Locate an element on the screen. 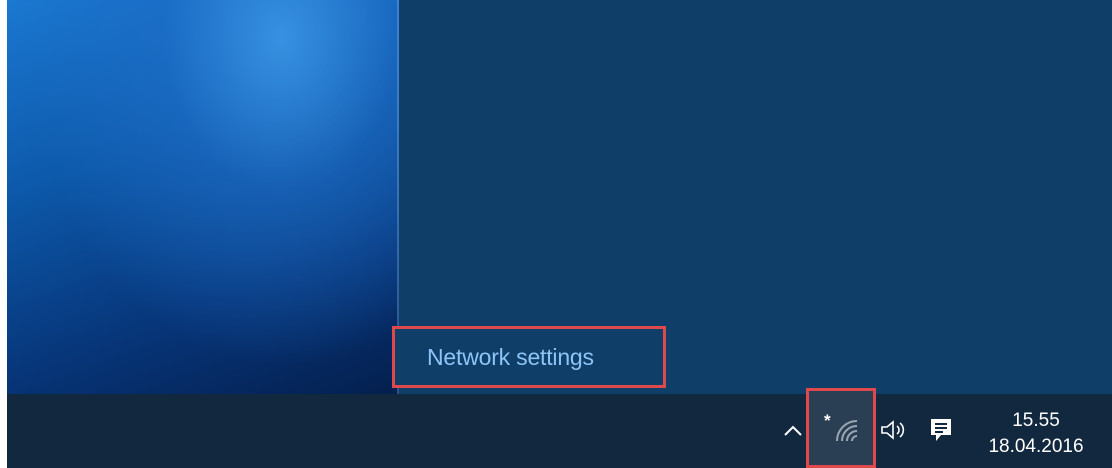  wifi-icon is located at coordinates (847, 433).